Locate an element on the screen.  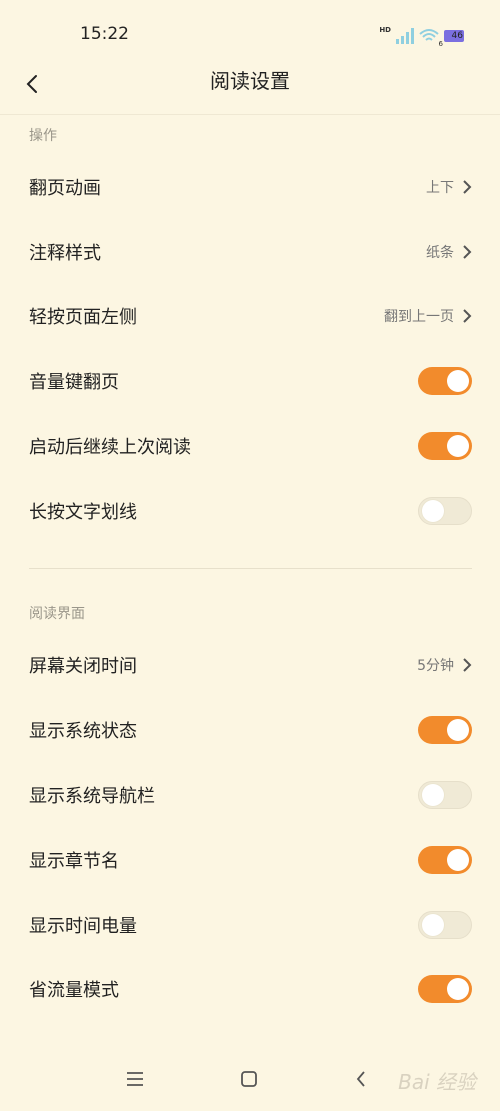
setting-screen-off-time: 屏幕关闭时间 5分钟 is located at coordinates (250, 665).